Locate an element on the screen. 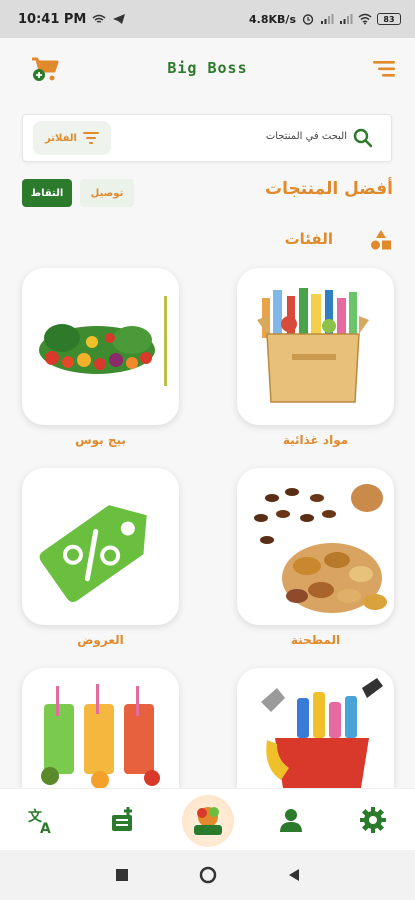 The image size is (415, 900). category-card-cleaning is located at coordinates (315, 728).